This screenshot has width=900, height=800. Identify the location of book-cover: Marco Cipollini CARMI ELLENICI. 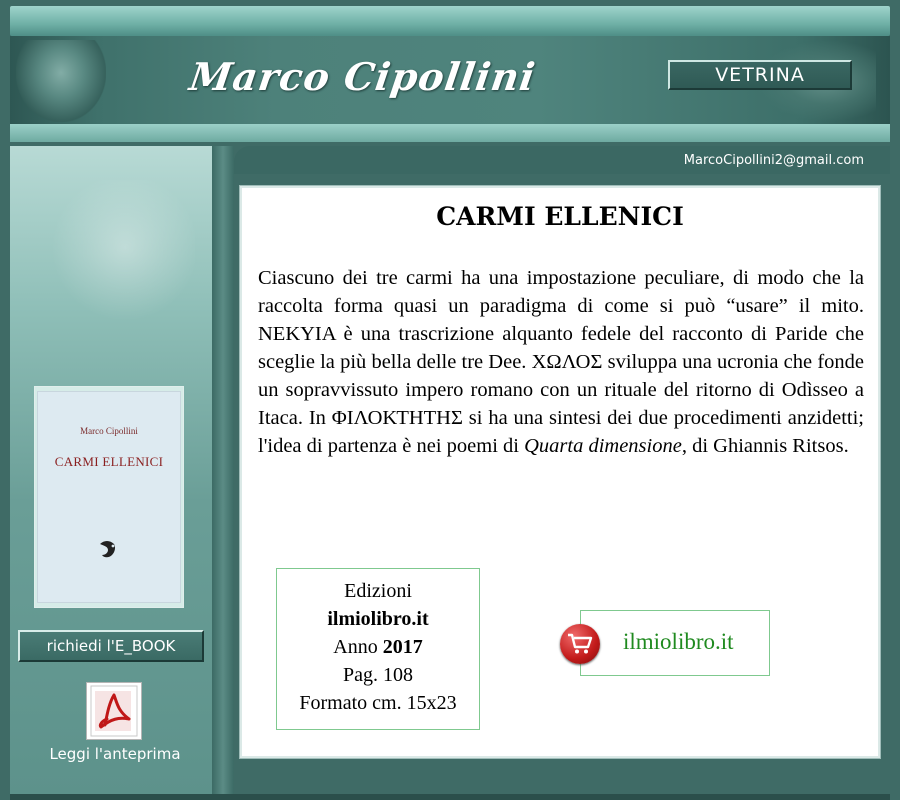
(109, 497).